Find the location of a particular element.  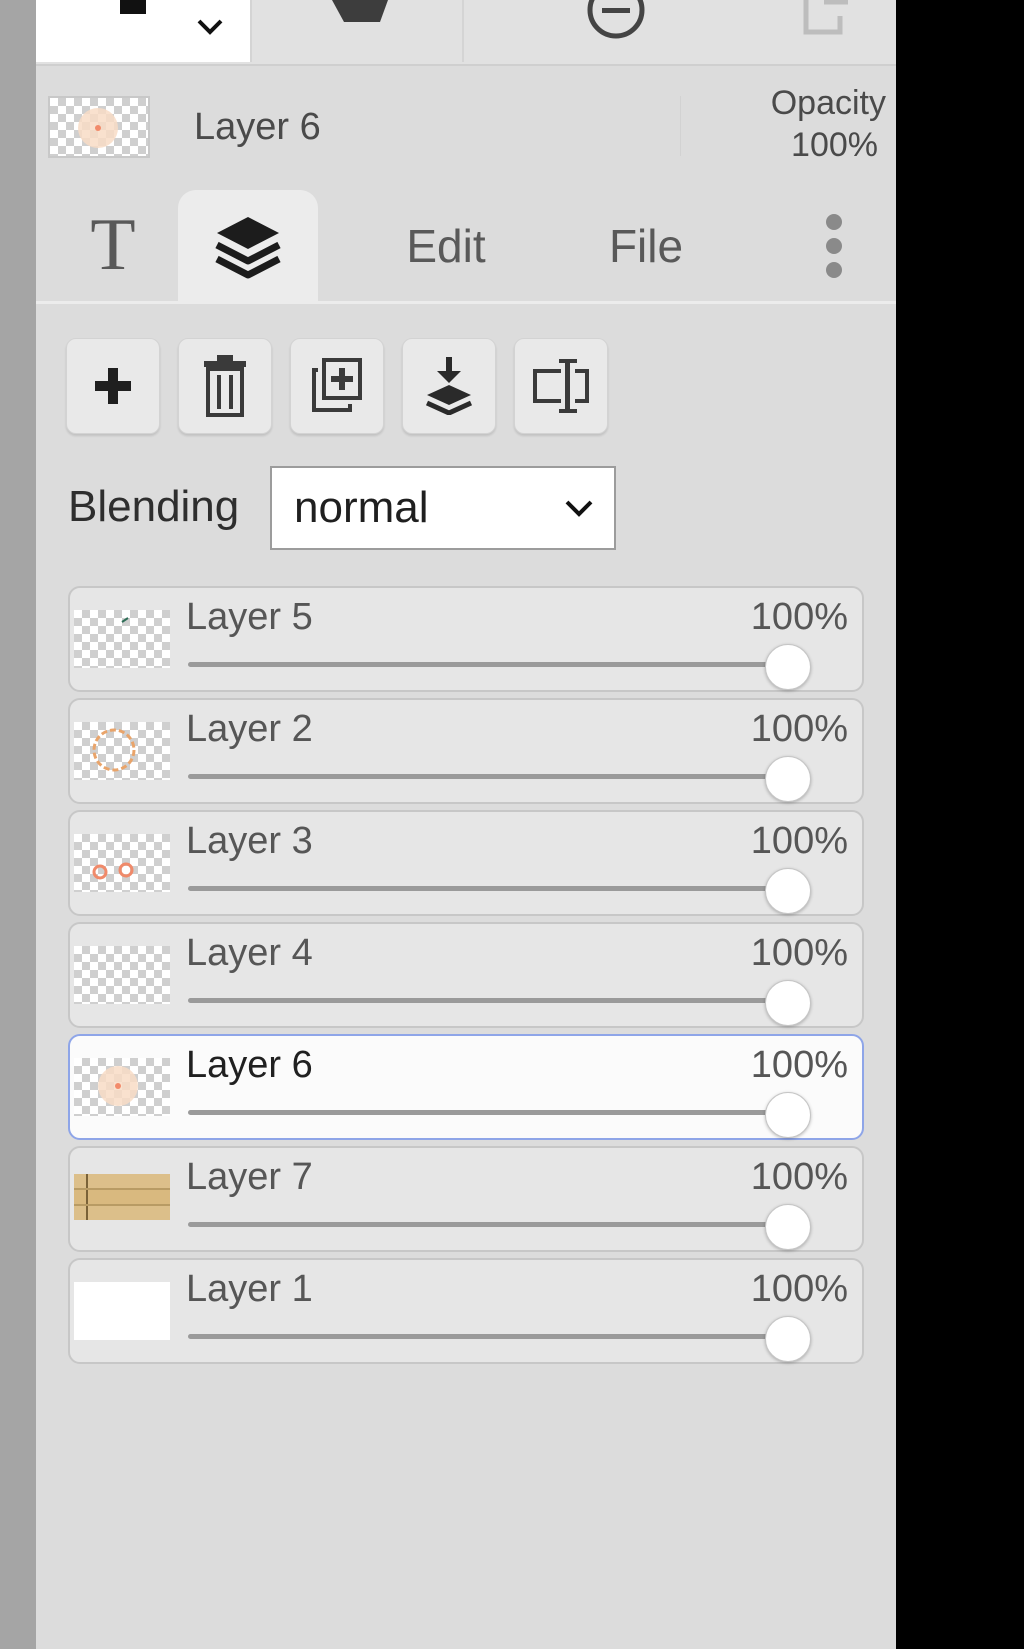

current-layer-name: Layer 6 is located at coordinates (257, 127).